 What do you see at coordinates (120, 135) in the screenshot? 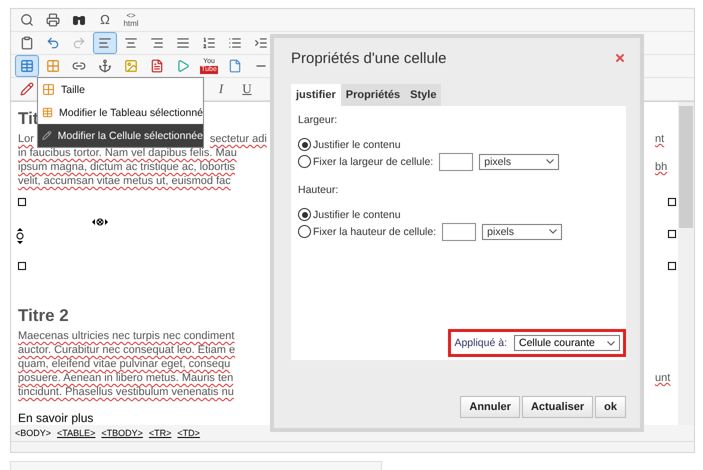
I see `menu-item: Modifier la Cellule sélectionnée` at bounding box center [120, 135].